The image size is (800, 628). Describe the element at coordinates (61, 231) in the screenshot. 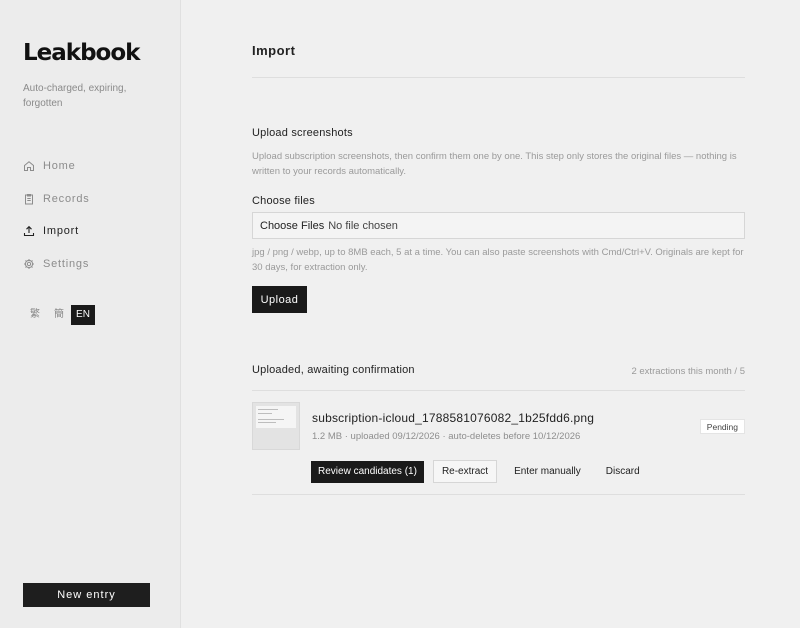

I see `nav-label-import: Import` at that location.